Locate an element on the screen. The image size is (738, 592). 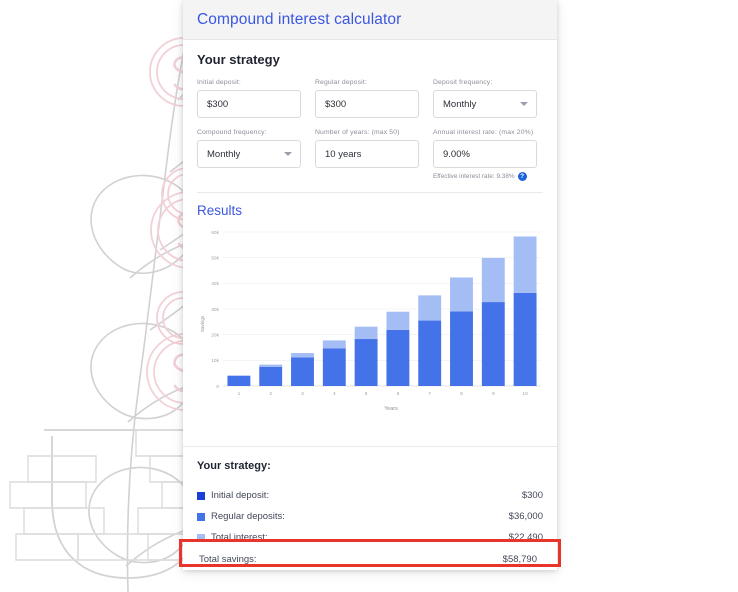
field-regular-deposit: Regular deposit: is located at coordinates (367, 98).